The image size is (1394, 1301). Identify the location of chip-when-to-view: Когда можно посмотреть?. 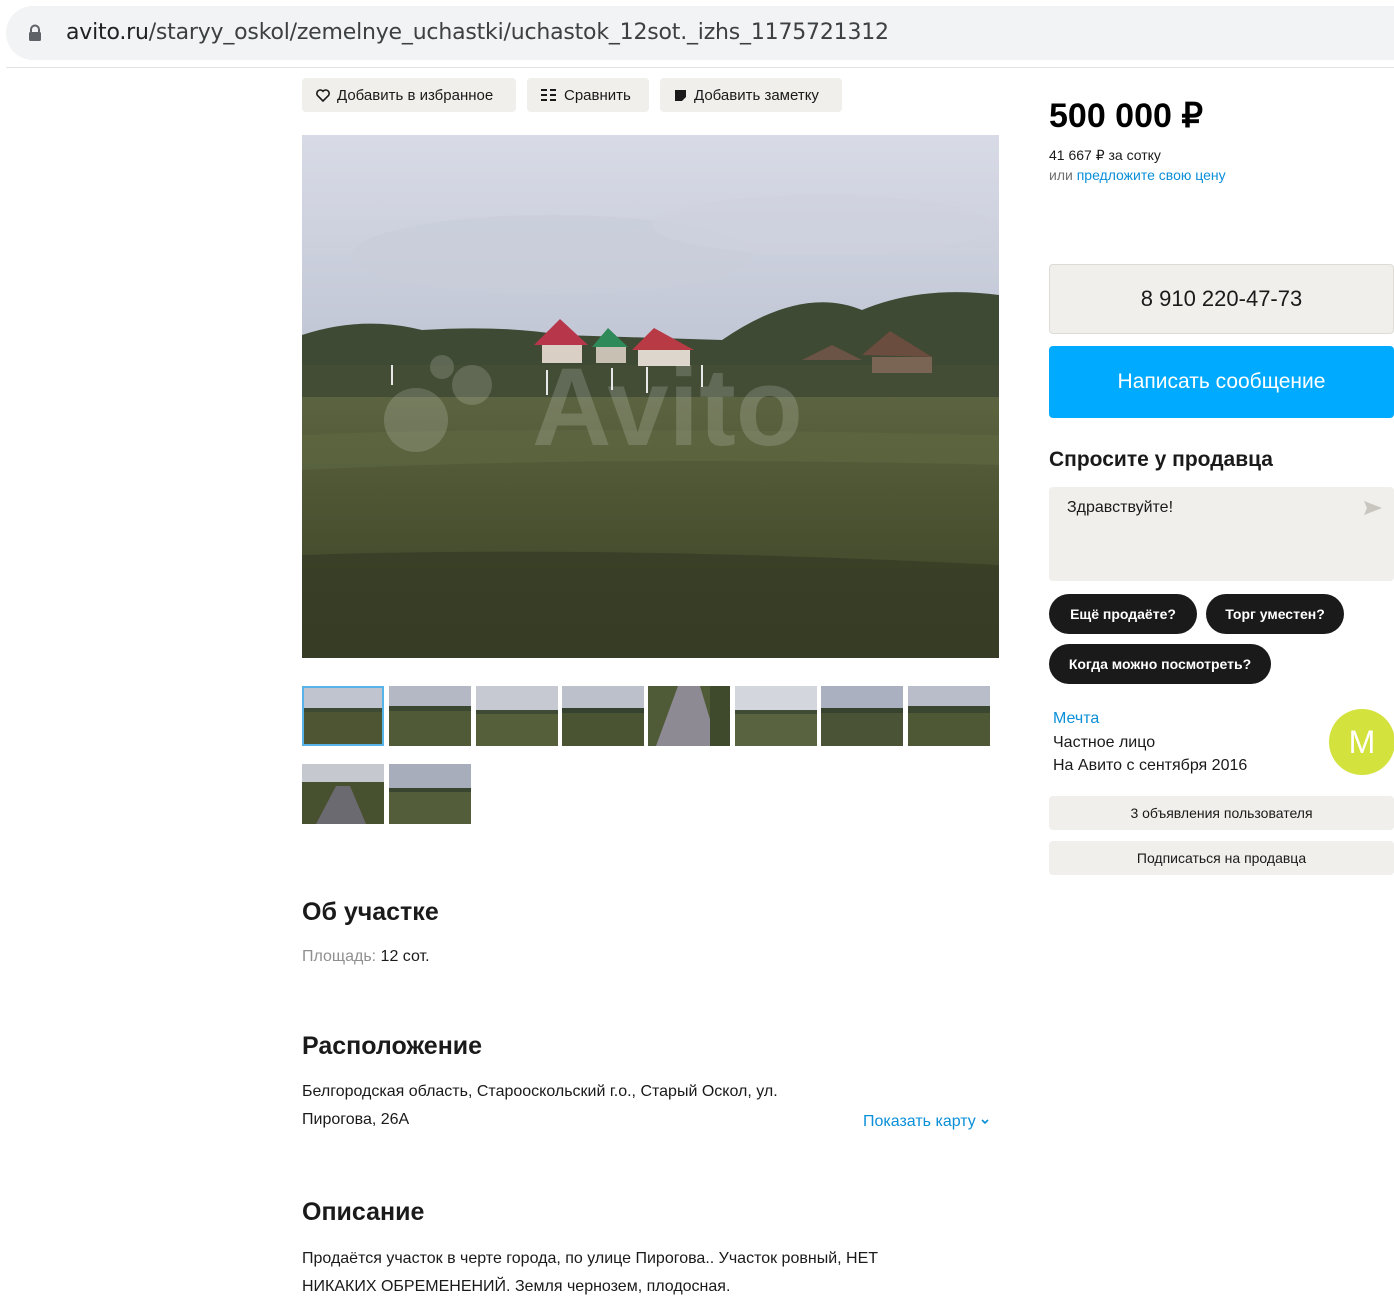
(1160, 664).